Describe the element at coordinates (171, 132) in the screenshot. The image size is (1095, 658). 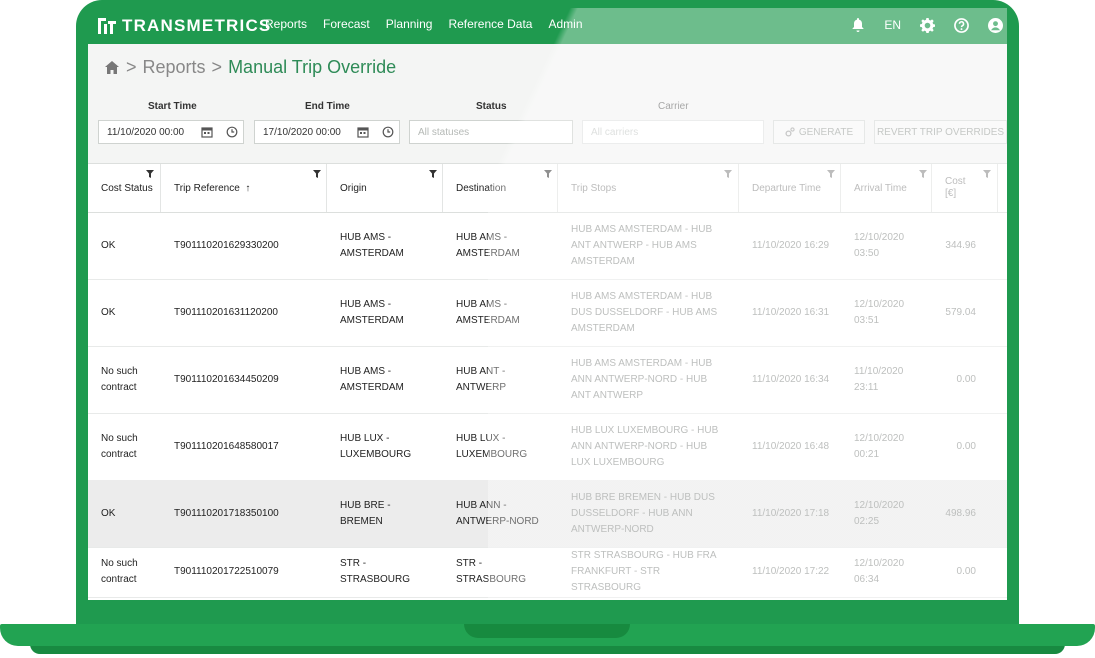
I see `start-time-field: 11/10/2020 00:00` at that location.